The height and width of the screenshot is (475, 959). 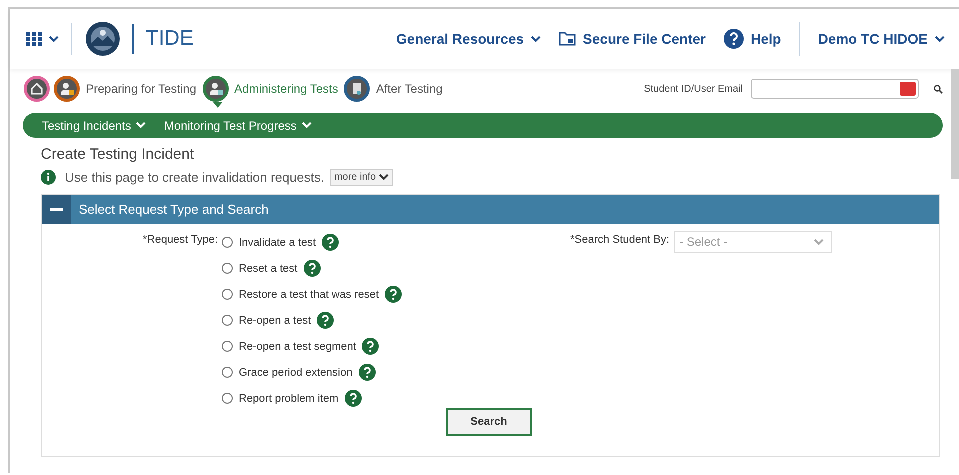 I want to click on option-label: Report problem item, so click(x=289, y=398).